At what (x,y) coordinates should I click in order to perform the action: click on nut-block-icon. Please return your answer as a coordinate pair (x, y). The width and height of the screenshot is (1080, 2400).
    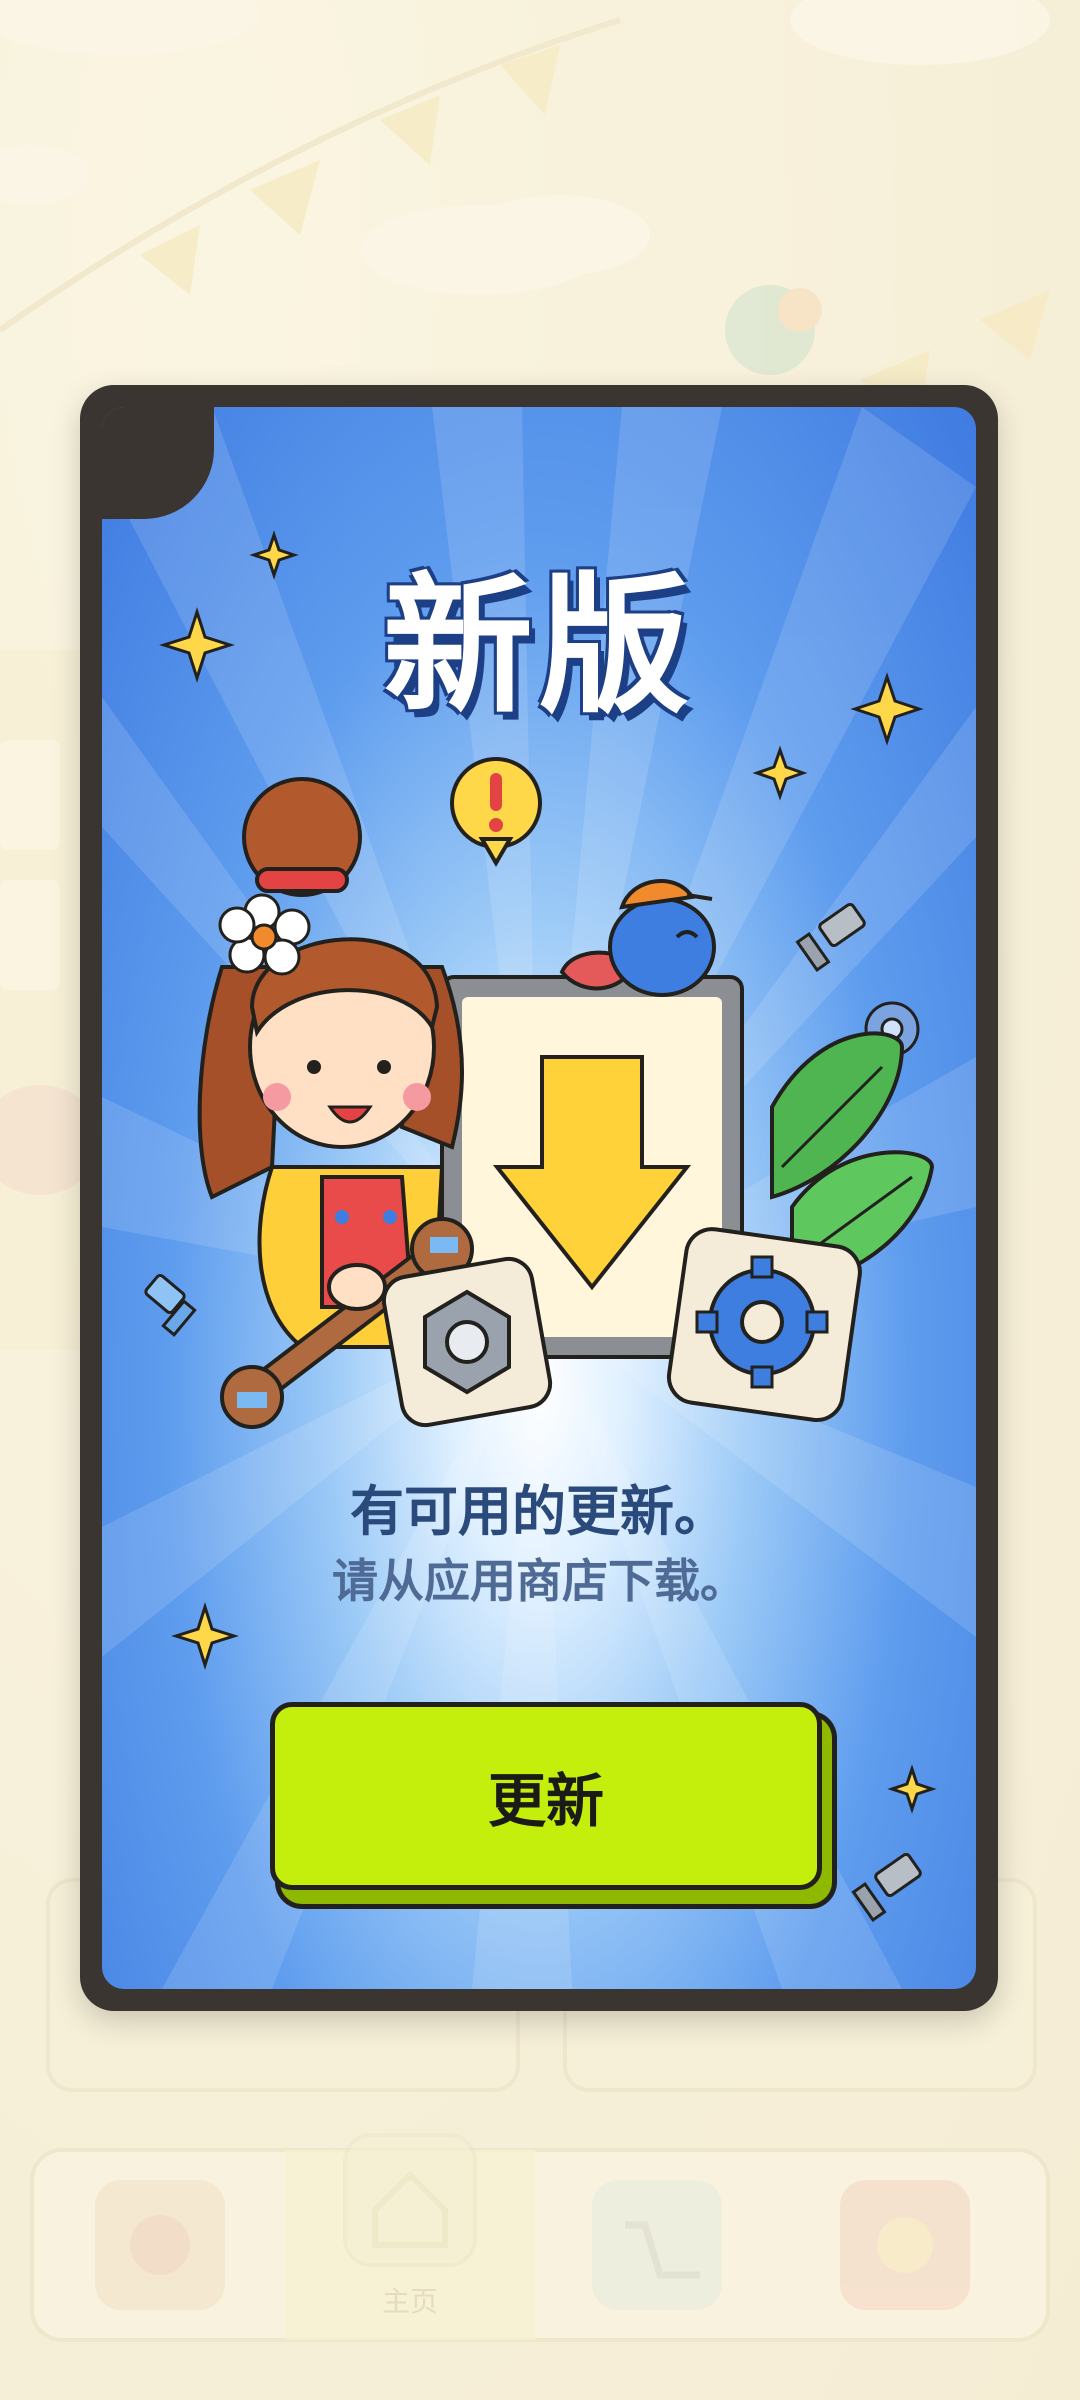
    Looking at the image, I should click on (467, 1342).